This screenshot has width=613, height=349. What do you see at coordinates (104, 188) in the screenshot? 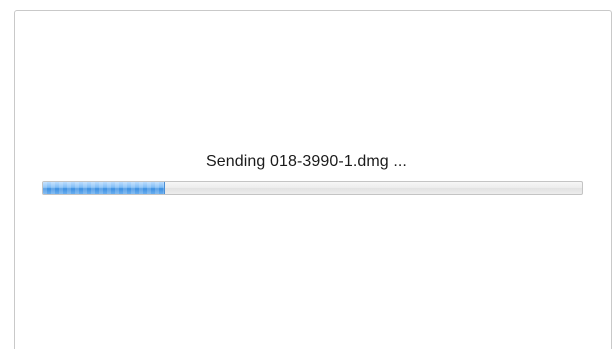
I see `transfer-progress-fill` at bounding box center [104, 188].